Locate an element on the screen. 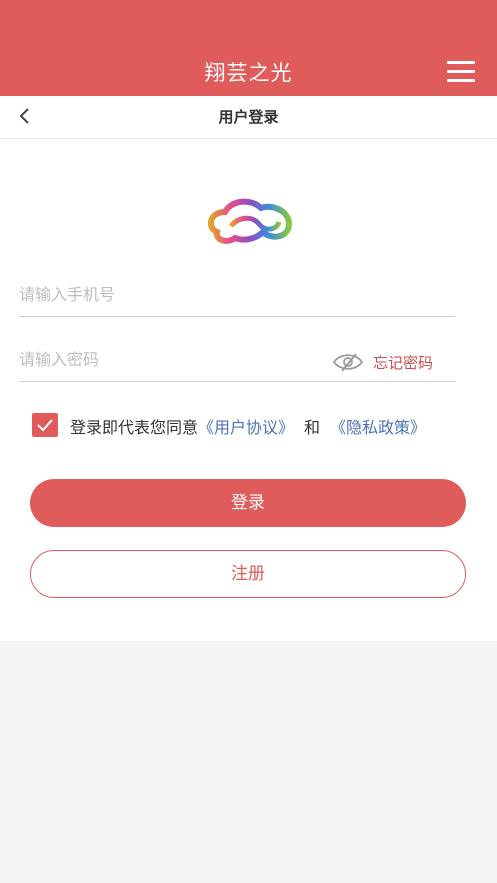  page-title: 用户登录 is located at coordinates (248, 117).